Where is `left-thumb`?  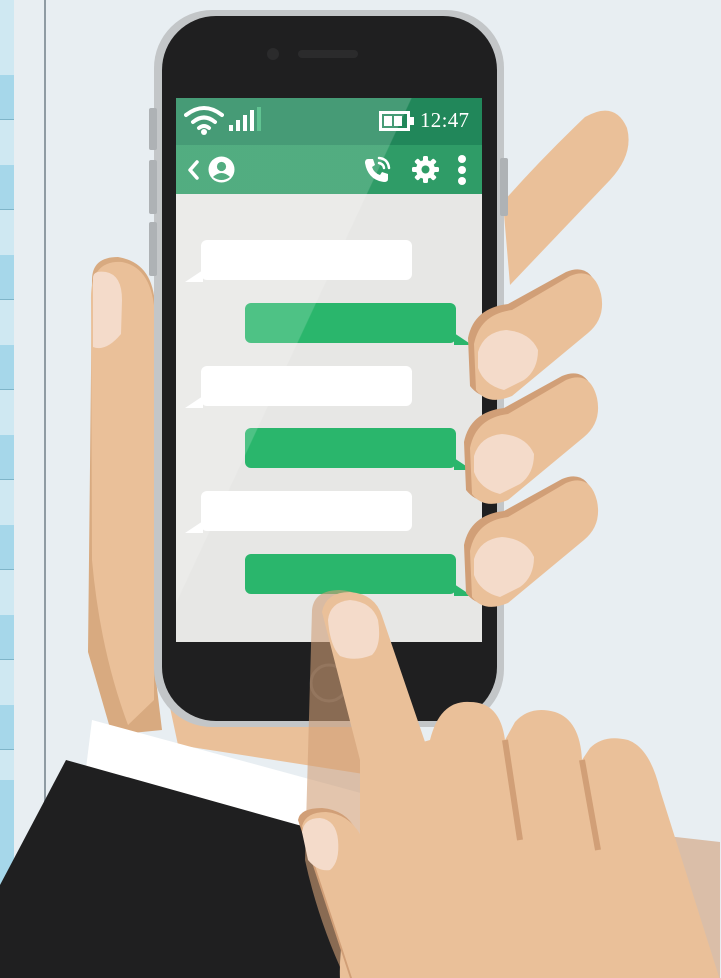
left-thumb is located at coordinates (122, 493).